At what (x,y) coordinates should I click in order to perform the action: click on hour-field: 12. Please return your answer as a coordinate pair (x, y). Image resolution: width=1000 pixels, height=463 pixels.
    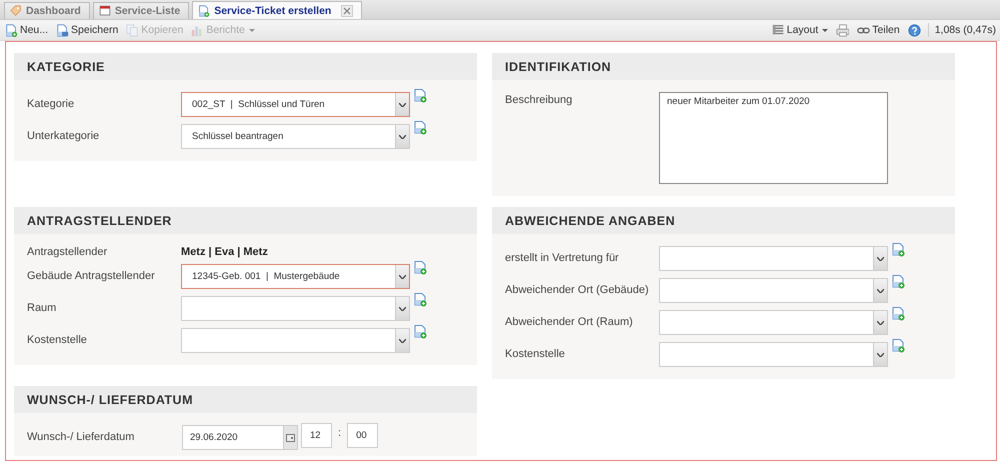
    Looking at the image, I should click on (316, 435).